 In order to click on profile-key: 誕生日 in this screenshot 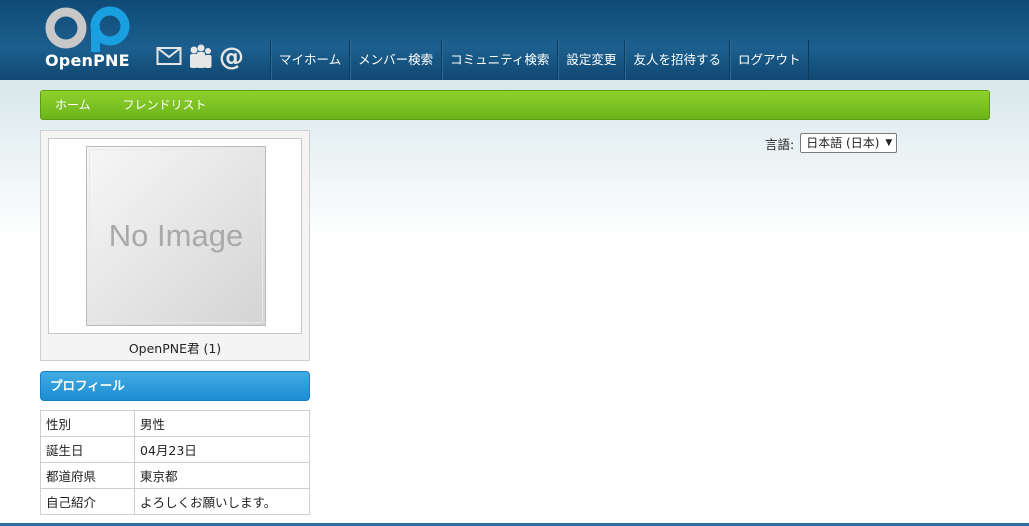, I will do `click(87, 449)`.